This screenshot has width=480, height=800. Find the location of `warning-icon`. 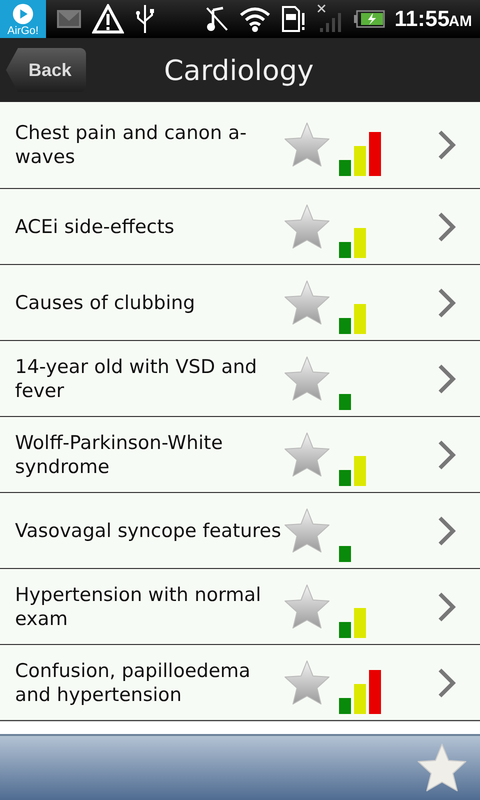

warning-icon is located at coordinates (108, 19).